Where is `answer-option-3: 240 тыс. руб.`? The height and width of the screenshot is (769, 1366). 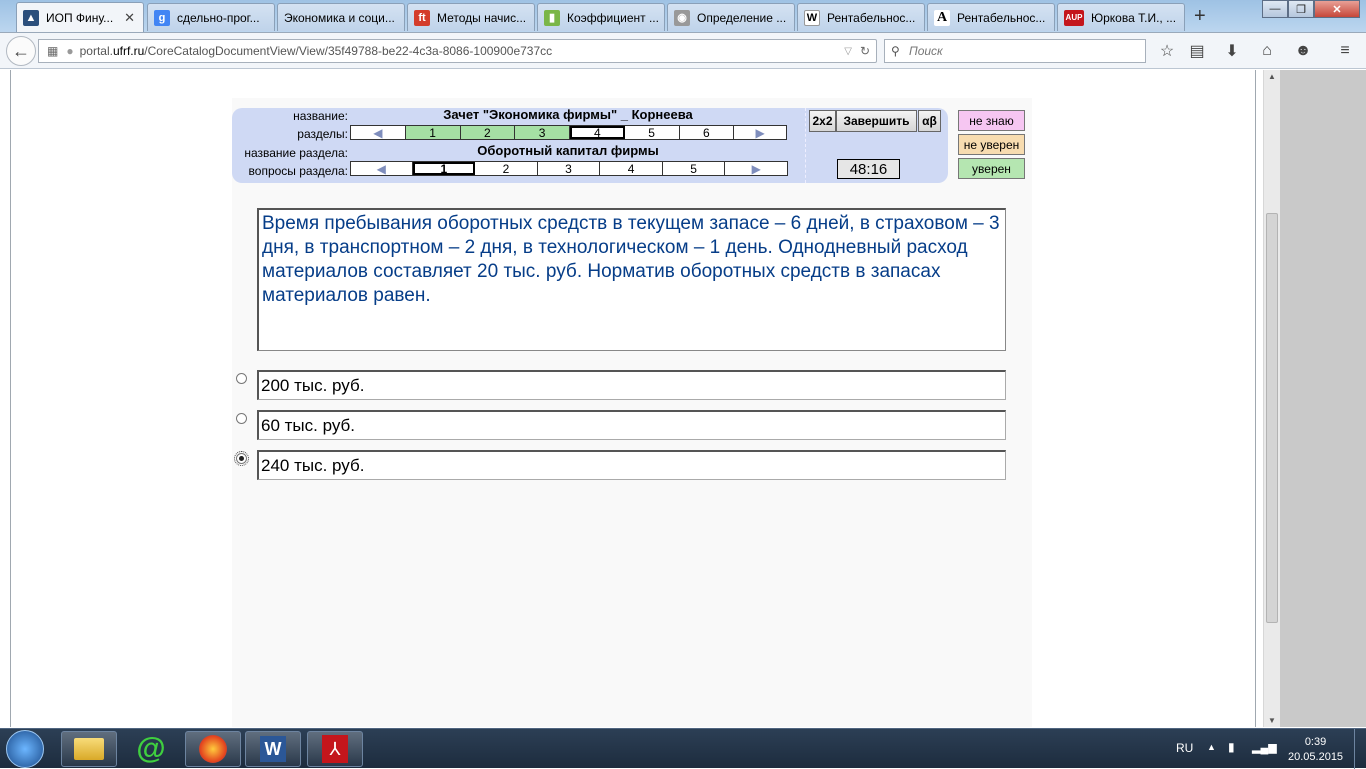
answer-option-3: 240 тыс. руб. is located at coordinates (631, 465).